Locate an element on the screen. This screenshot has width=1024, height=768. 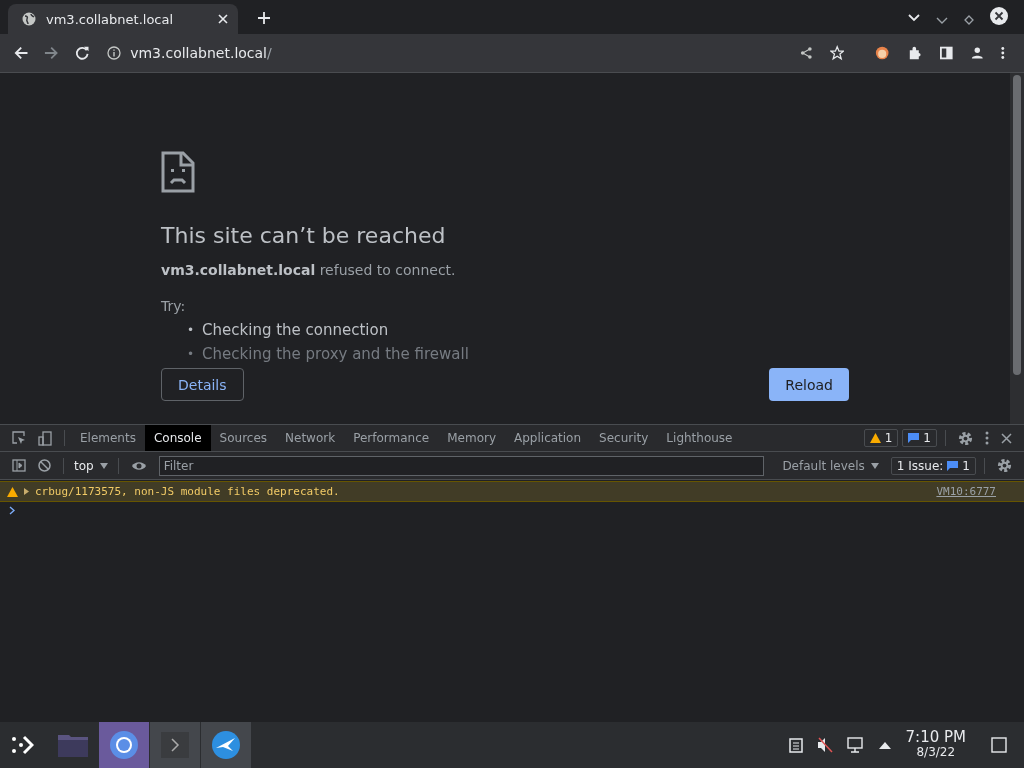
tab-title: vm3.collabnet.local is located at coordinates (110, 19).